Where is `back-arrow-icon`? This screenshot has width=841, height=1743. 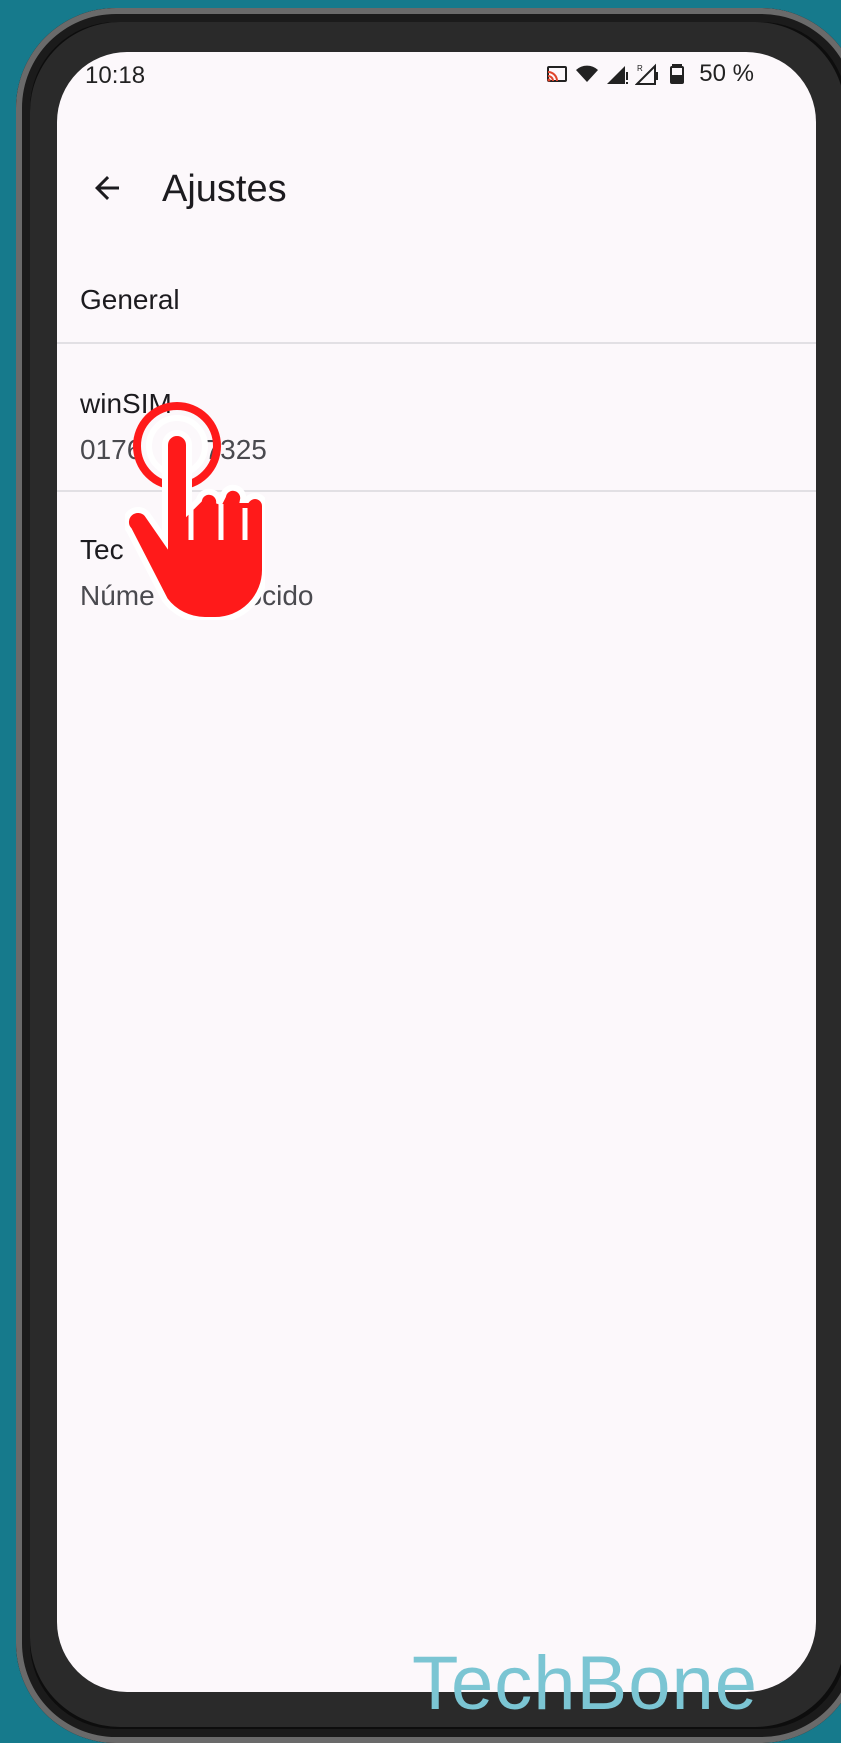 back-arrow-icon is located at coordinates (107, 190).